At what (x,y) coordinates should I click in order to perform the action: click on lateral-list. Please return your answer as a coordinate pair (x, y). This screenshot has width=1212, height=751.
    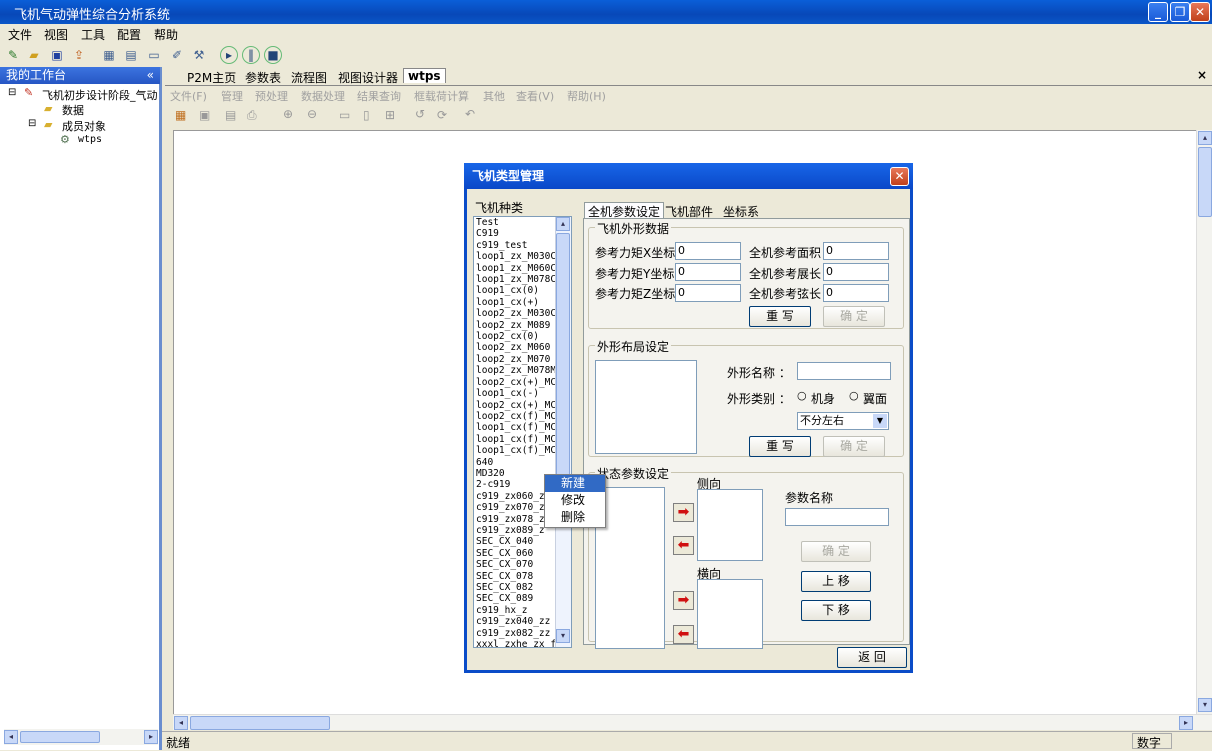
    Looking at the image, I should click on (730, 525).